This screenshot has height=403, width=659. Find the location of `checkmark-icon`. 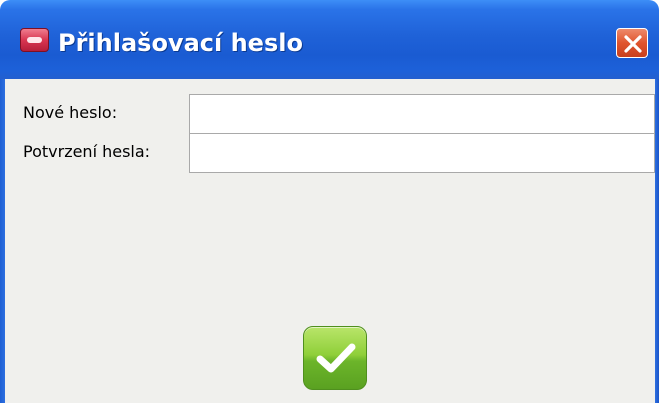

checkmark-icon is located at coordinates (336, 358).